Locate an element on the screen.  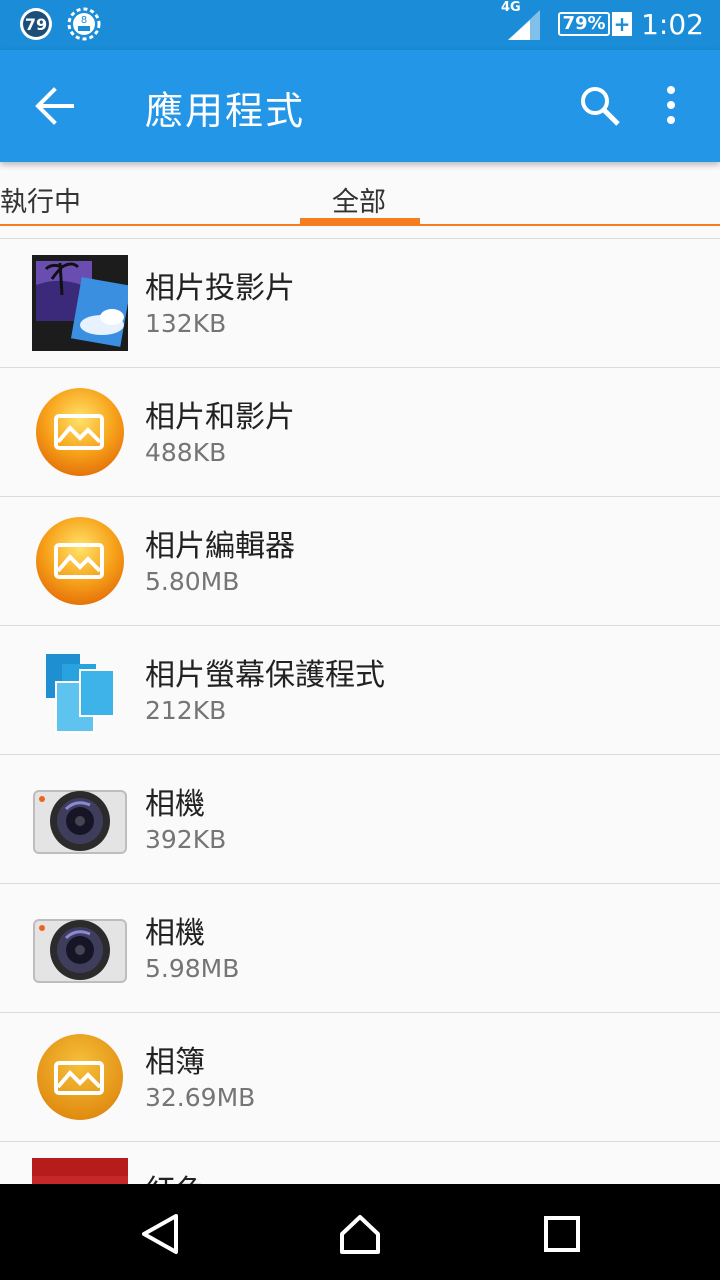
app-size: 212KB is located at coordinates (186, 710).